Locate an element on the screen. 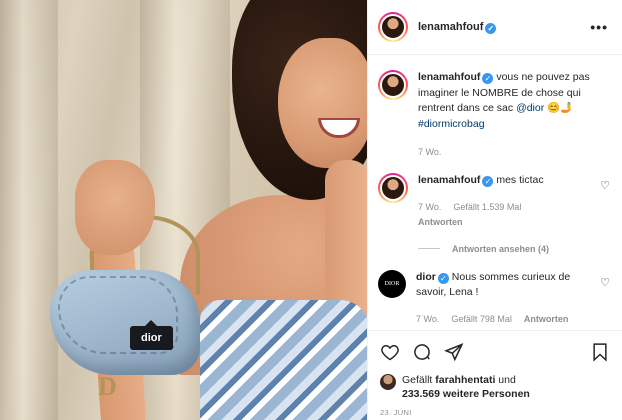  likes-and: und is located at coordinates (507, 380).